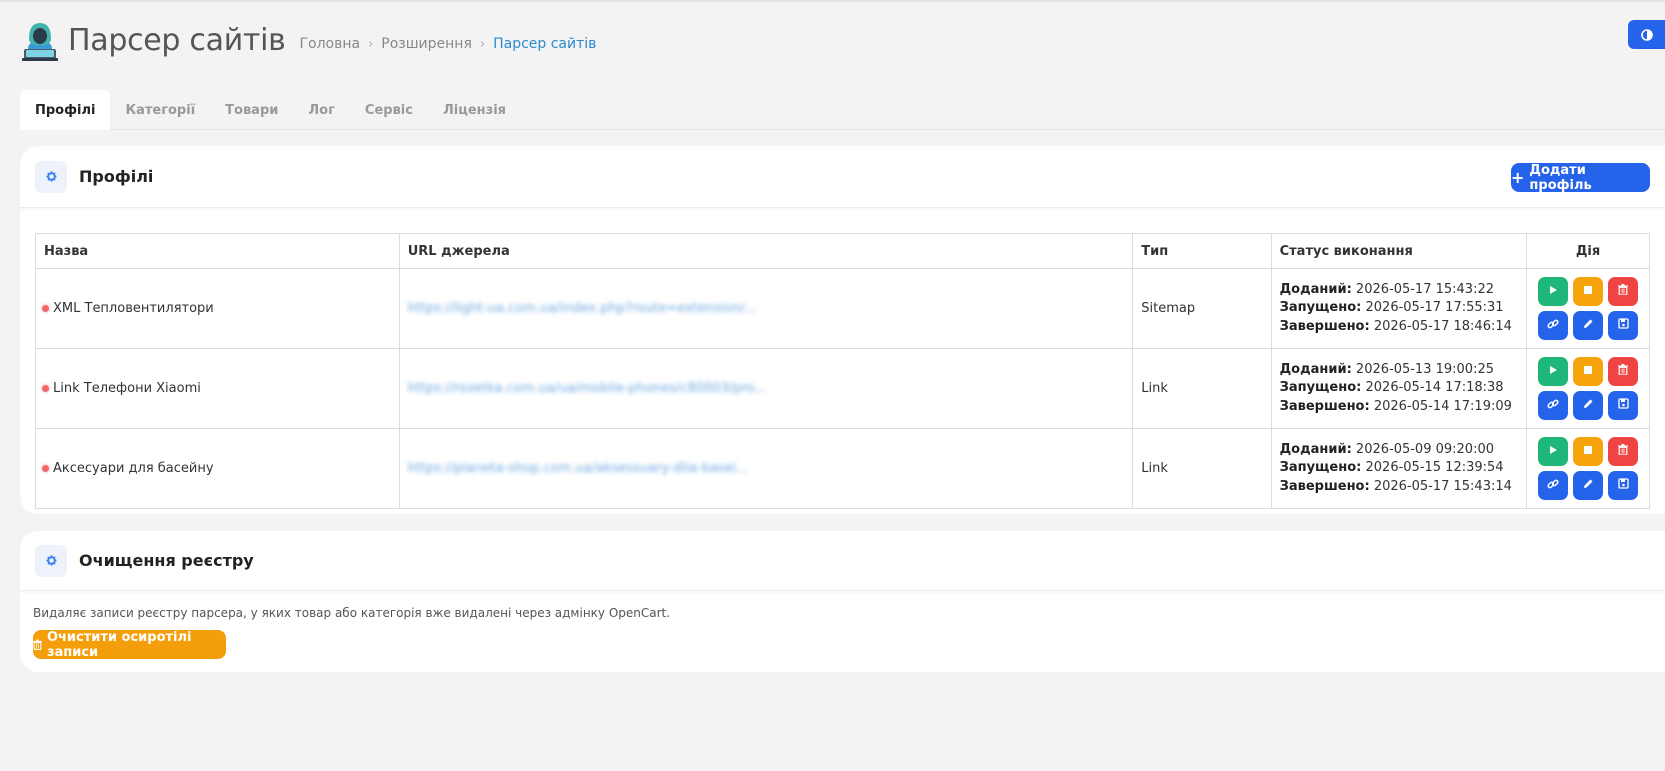 Image resolution: width=1665 pixels, height=771 pixels. I want to click on status-finished-value: 2026-05-14 17:19:09, so click(1442, 406).